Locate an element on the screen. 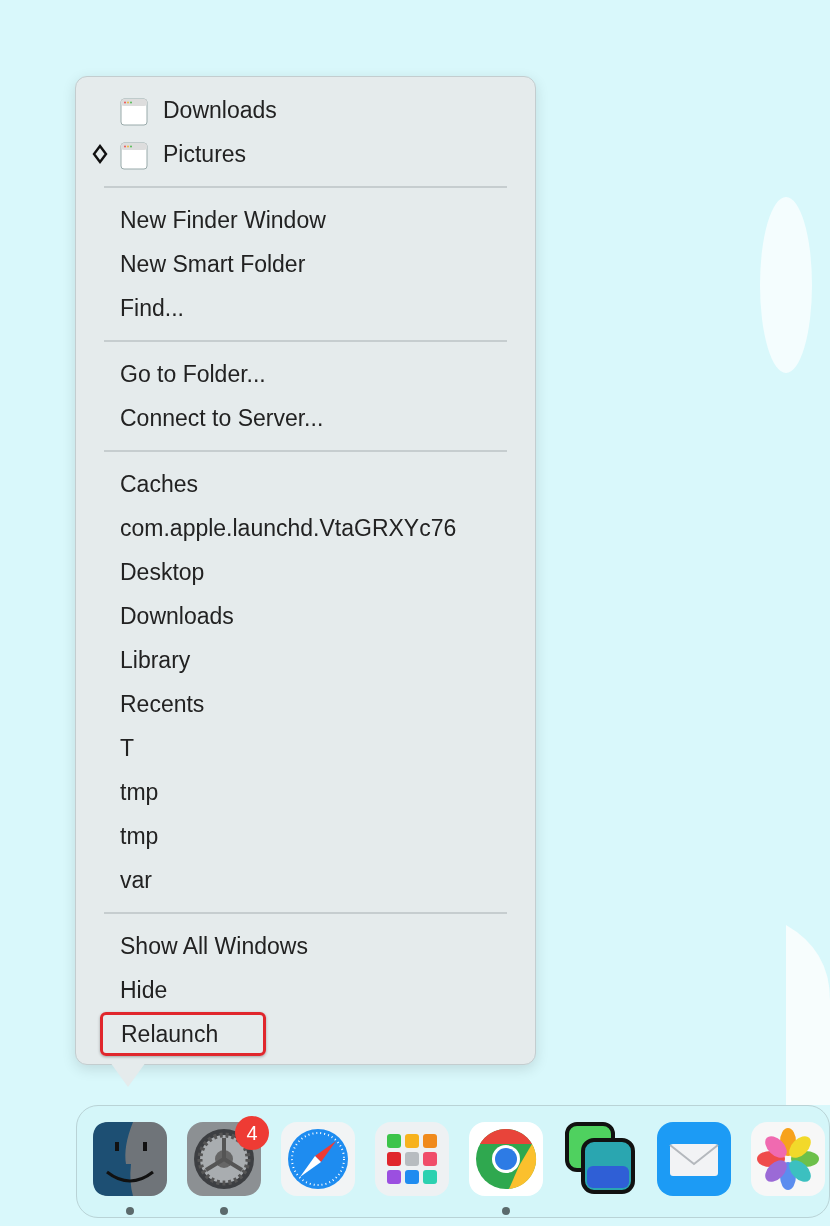  menu-item: Relaunch is located at coordinates (183, 1034).